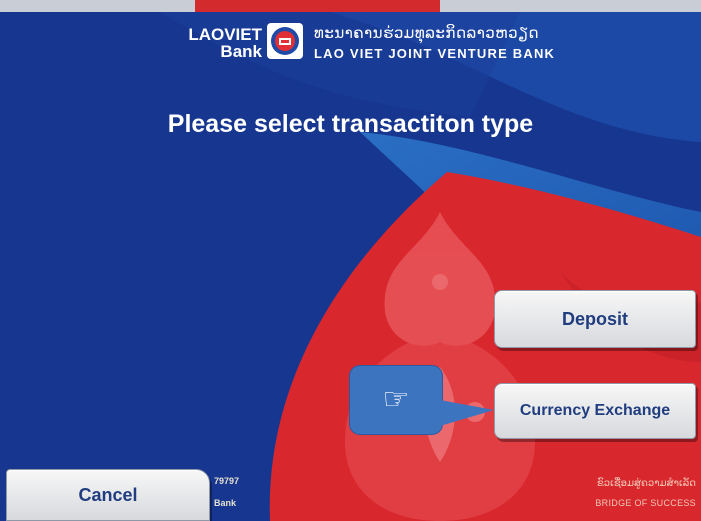 This screenshot has height=521, width=701. What do you see at coordinates (225, 43) in the screenshot?
I see `bank-name: LAOVIET Bank` at bounding box center [225, 43].